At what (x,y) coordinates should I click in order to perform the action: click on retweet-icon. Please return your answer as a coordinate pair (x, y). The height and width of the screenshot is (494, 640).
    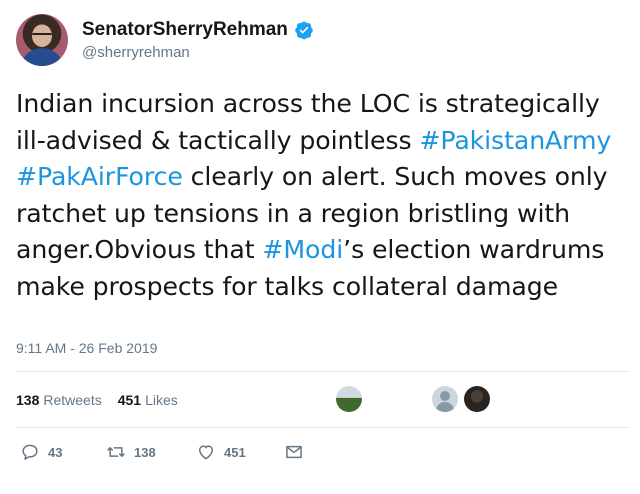
    Looking at the image, I should click on (116, 452).